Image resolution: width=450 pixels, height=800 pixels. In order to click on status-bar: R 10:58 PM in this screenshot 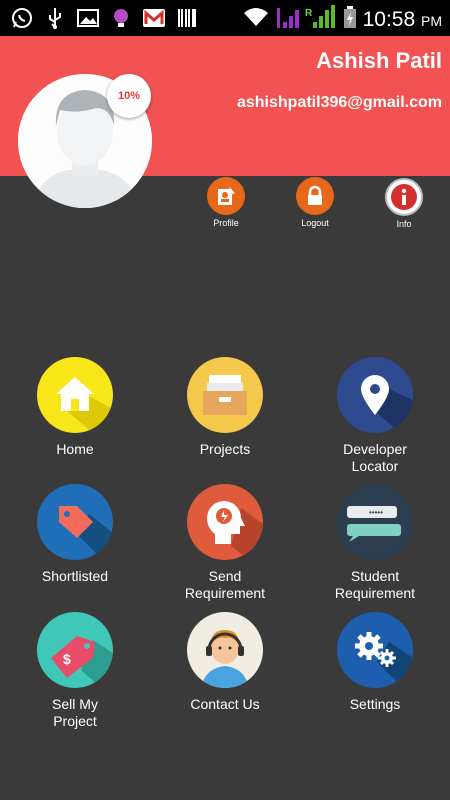, I will do `click(225, 18)`.